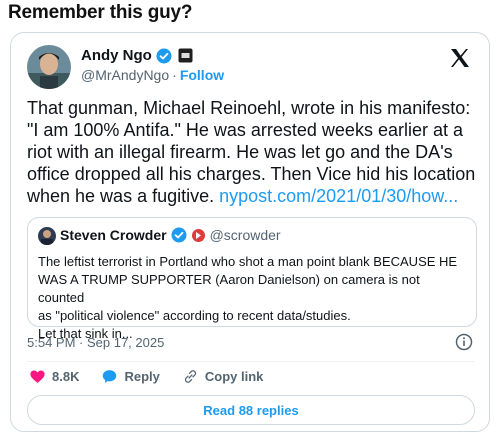 The width and height of the screenshot is (500, 438). I want to click on info-icon, so click(464, 342).